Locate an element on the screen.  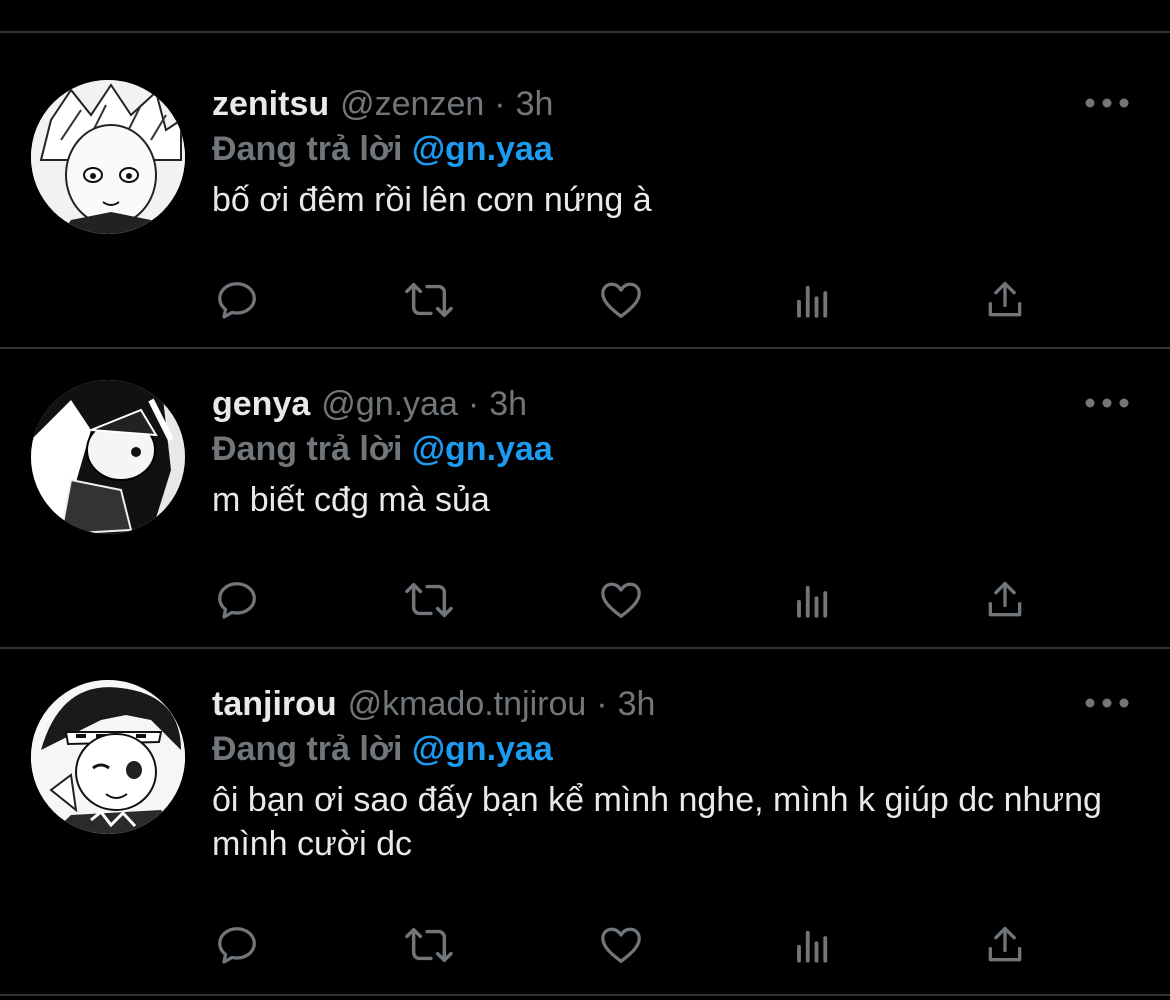
display-name: tanjirou is located at coordinates (274, 704).